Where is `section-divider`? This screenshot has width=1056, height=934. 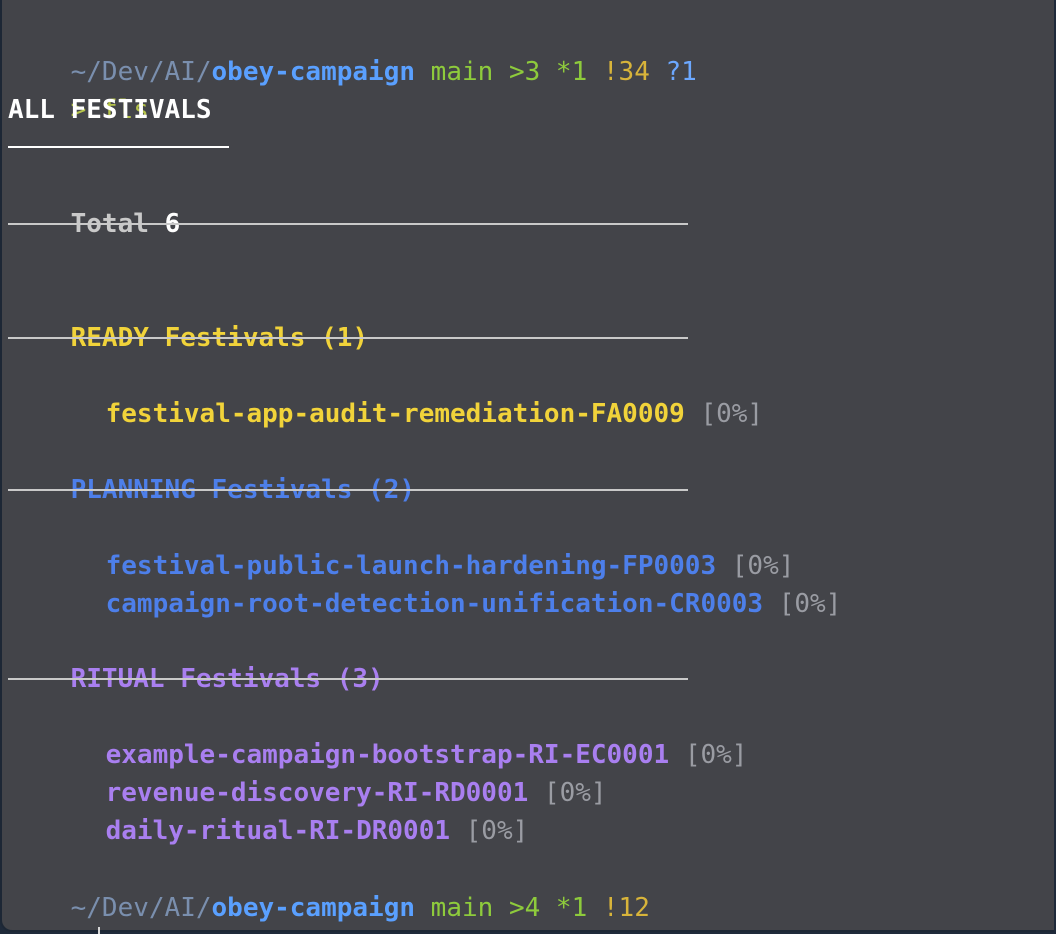 section-divider is located at coordinates (348, 224).